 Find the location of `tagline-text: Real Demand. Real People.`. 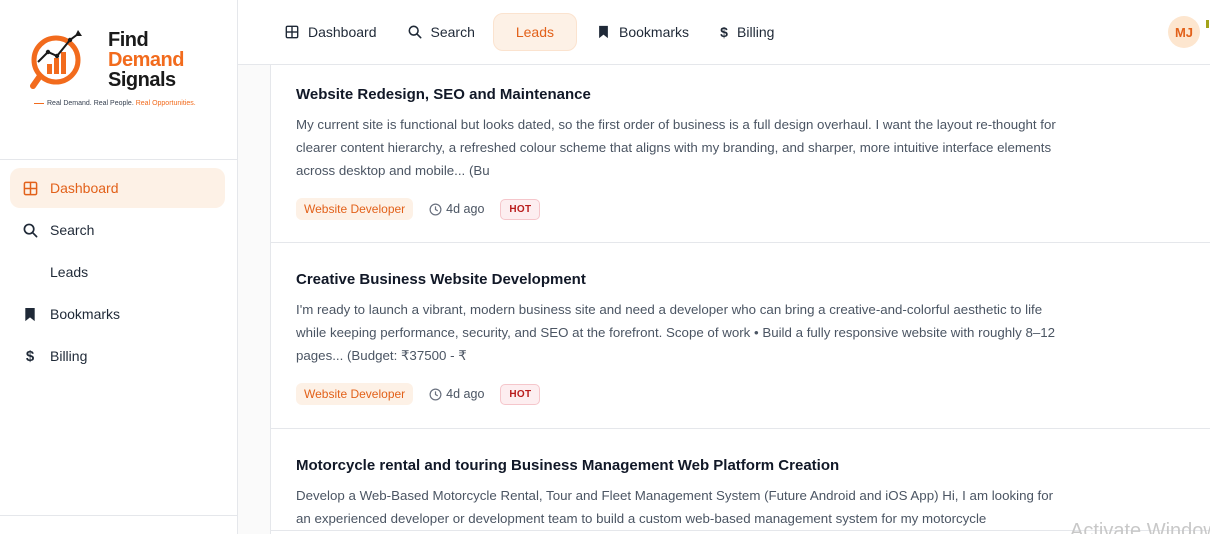

tagline-text: Real Demand. Real People. is located at coordinates (90, 103).